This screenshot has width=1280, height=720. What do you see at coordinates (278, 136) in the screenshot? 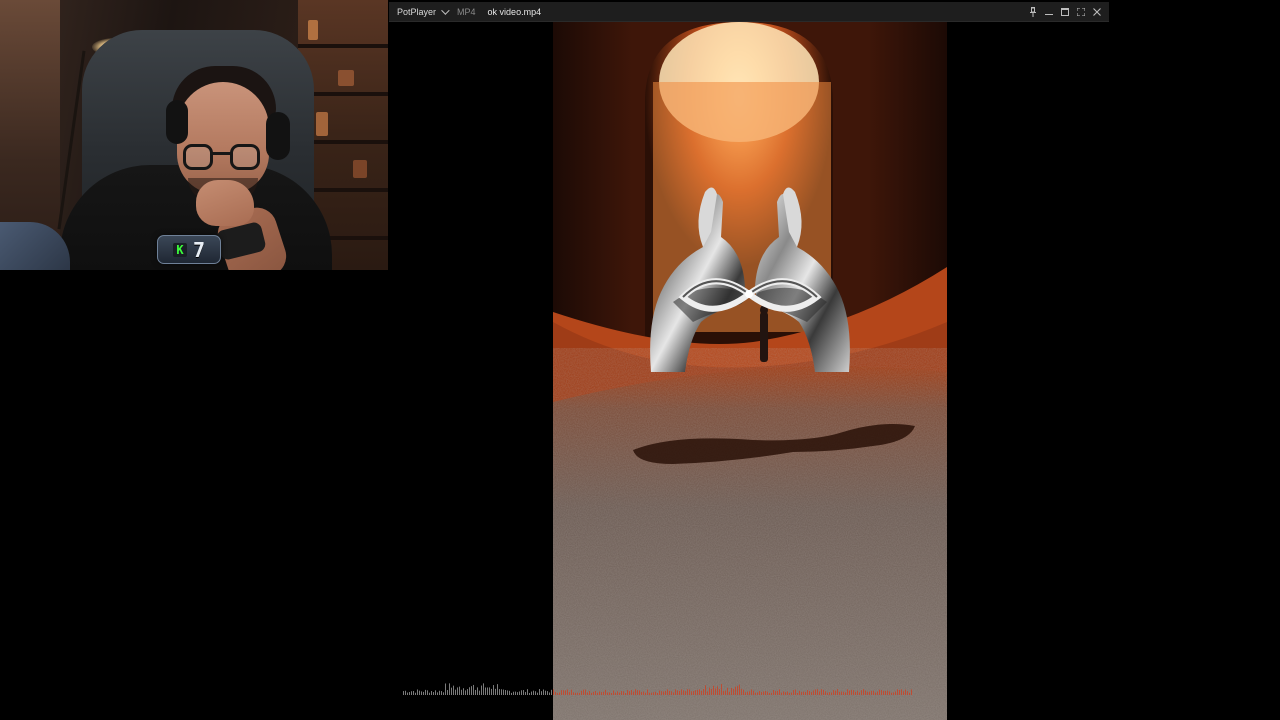
I see `headphone-right` at bounding box center [278, 136].